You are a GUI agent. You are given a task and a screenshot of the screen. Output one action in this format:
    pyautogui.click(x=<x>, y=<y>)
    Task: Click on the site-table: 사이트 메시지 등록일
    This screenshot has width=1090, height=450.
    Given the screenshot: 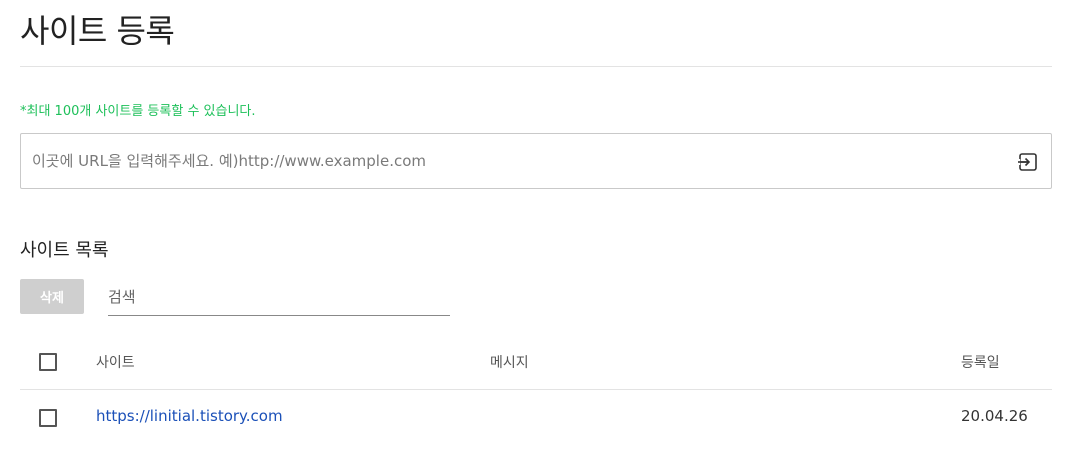 What is the action you would take?
    pyautogui.click(x=536, y=362)
    